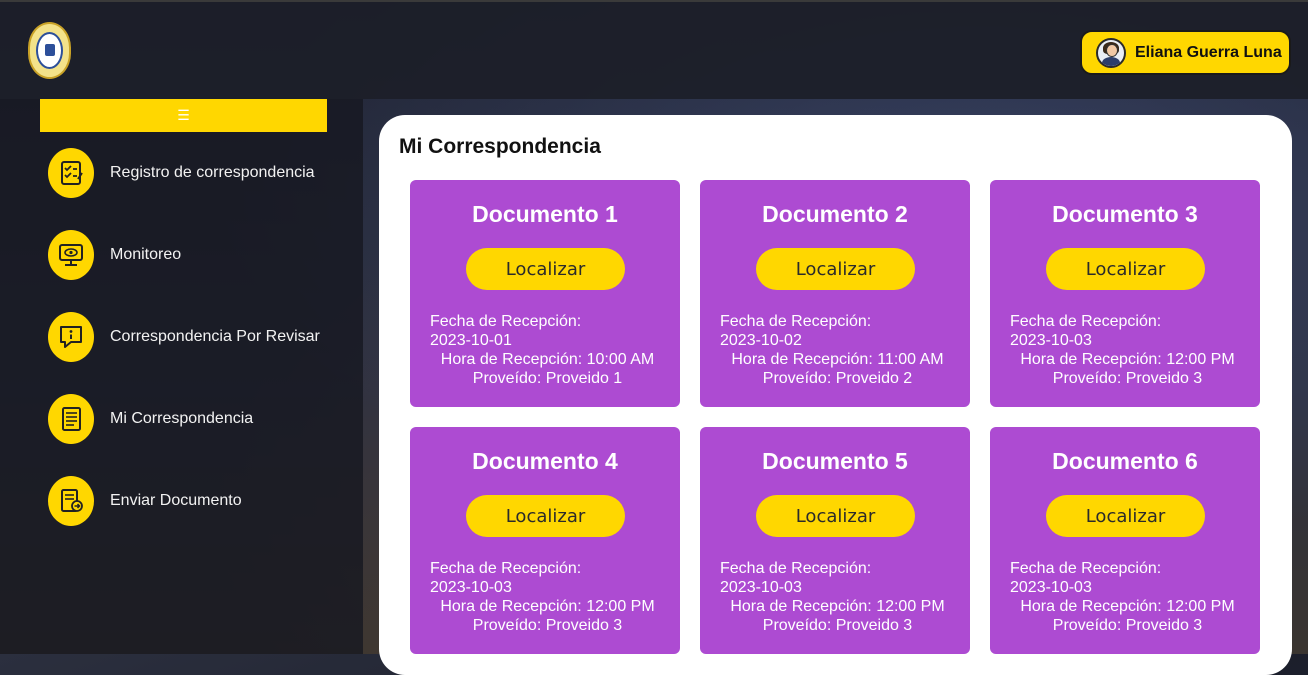 The height and width of the screenshot is (675, 1308). What do you see at coordinates (545, 461) in the screenshot?
I see `card-title: Documento 4` at bounding box center [545, 461].